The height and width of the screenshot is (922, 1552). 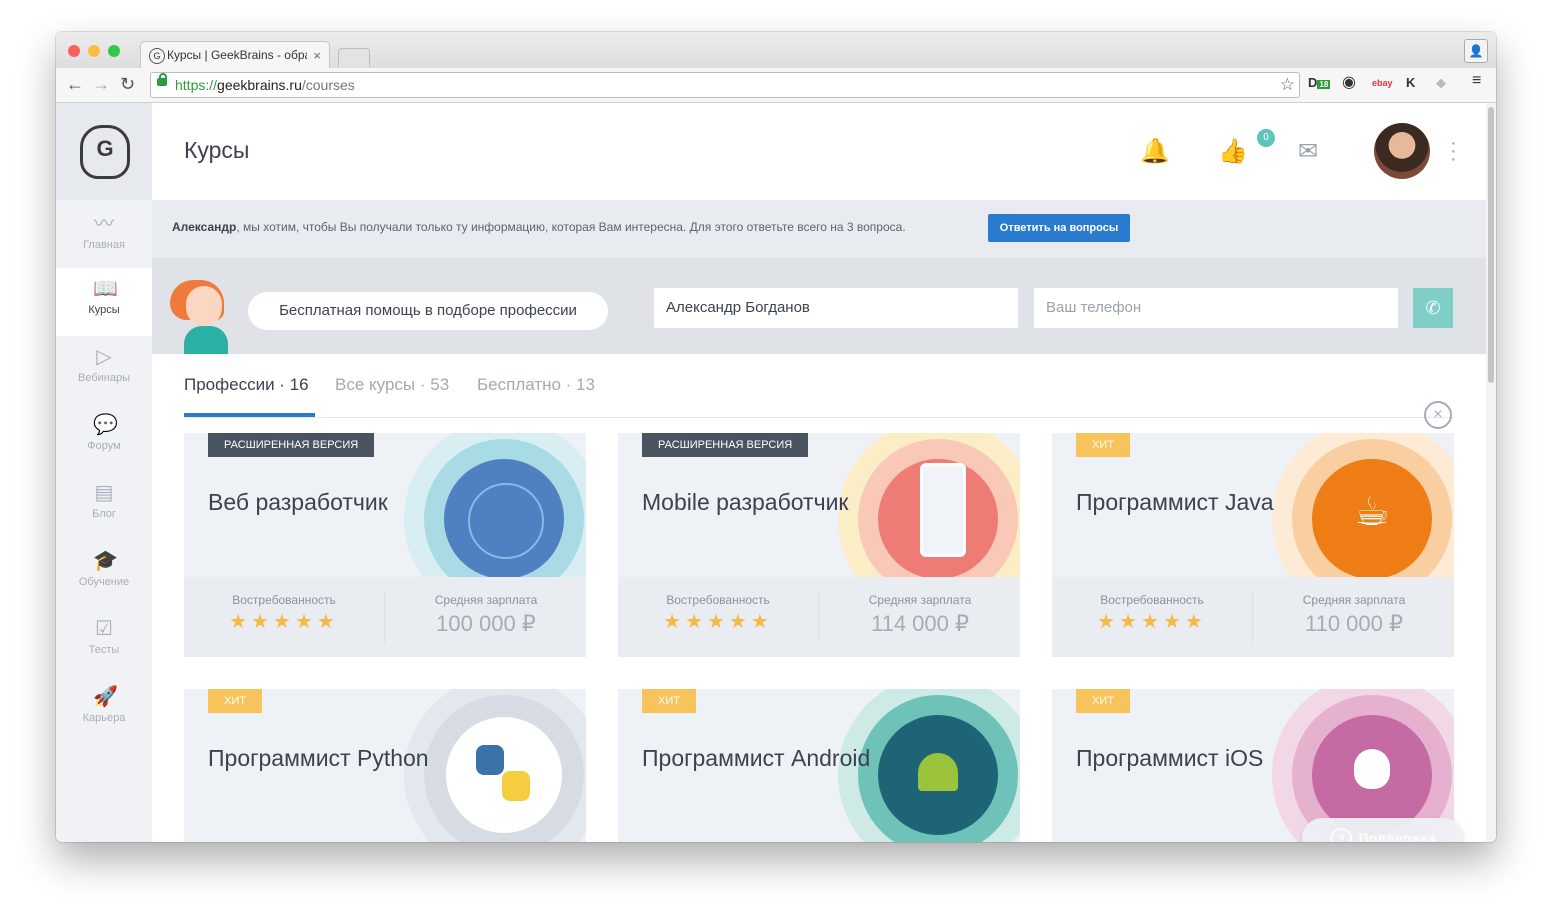 What do you see at coordinates (104, 506) in the screenshot?
I see `sidebar-item-blog: ▤ Блог` at bounding box center [104, 506].